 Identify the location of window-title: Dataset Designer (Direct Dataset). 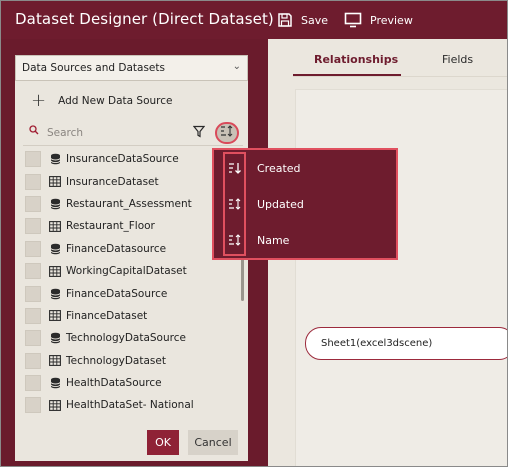
(144, 19).